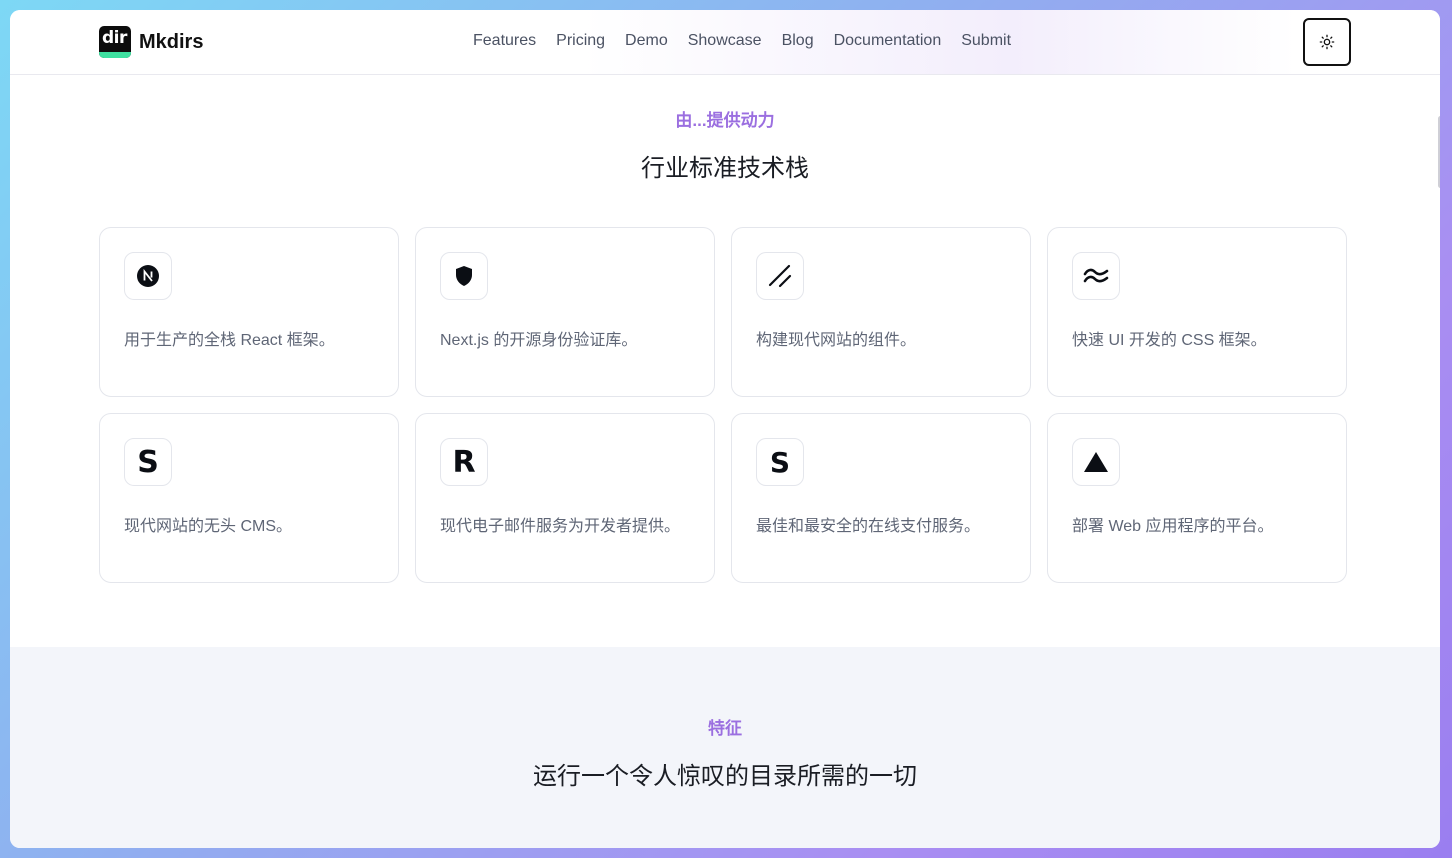  What do you see at coordinates (1197, 312) in the screenshot?
I see `tech-card-tailwind: 快速 UI 开发的 CSS 框架。` at bounding box center [1197, 312].